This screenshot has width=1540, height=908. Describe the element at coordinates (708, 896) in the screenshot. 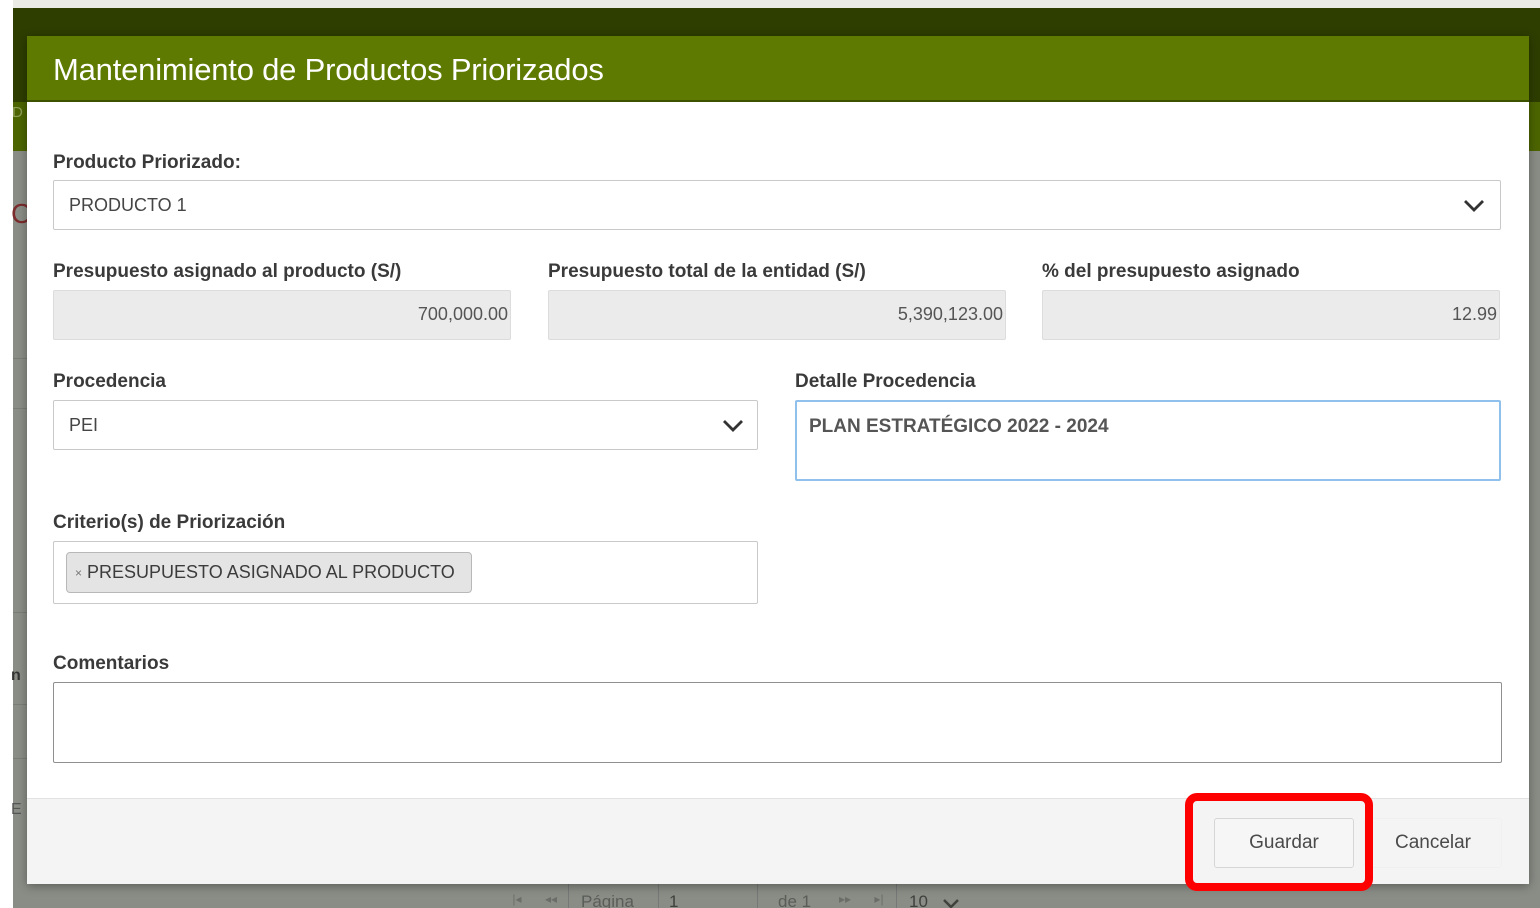

I see `page-number-input: 1` at that location.